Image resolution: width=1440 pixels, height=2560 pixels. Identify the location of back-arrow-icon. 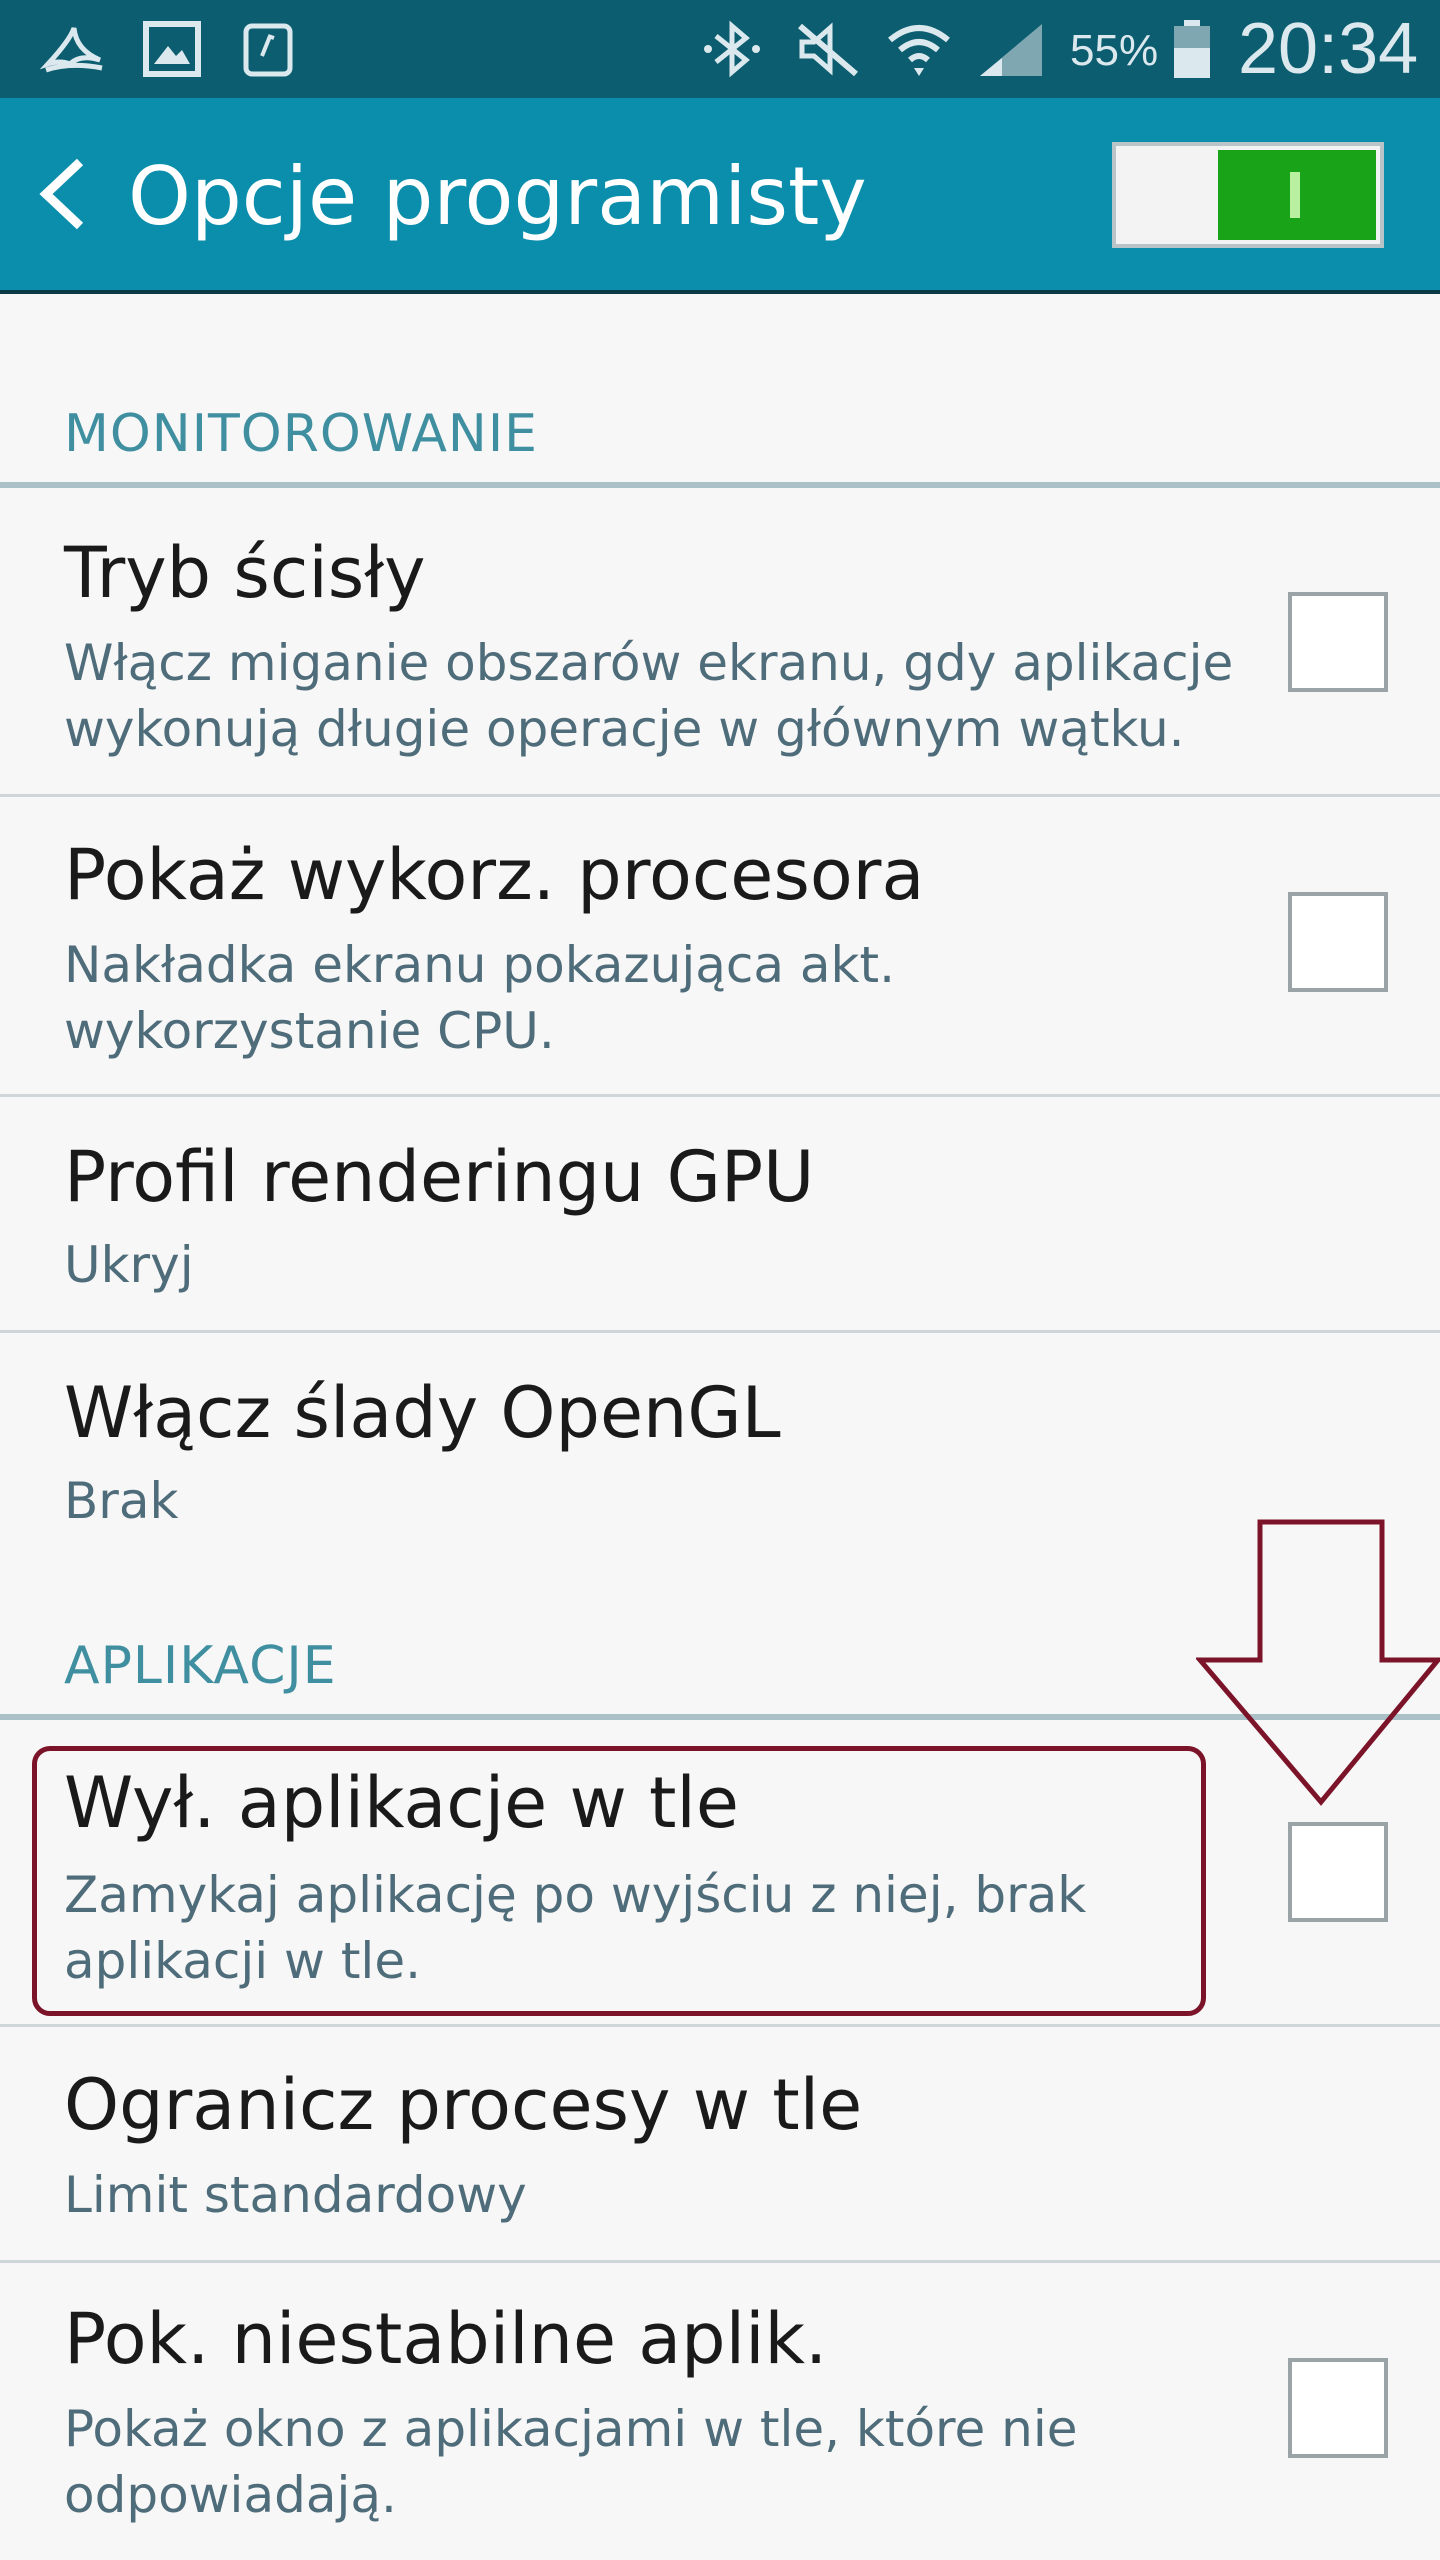
(64, 194).